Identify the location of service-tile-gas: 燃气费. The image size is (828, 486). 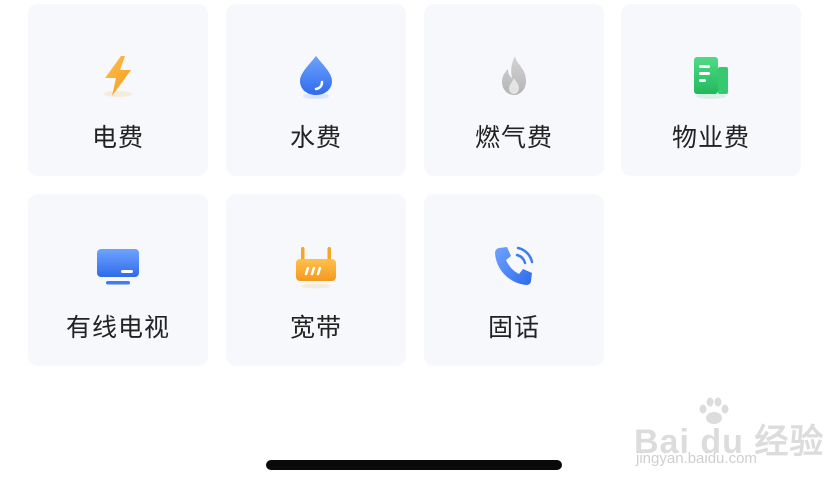
(514, 90).